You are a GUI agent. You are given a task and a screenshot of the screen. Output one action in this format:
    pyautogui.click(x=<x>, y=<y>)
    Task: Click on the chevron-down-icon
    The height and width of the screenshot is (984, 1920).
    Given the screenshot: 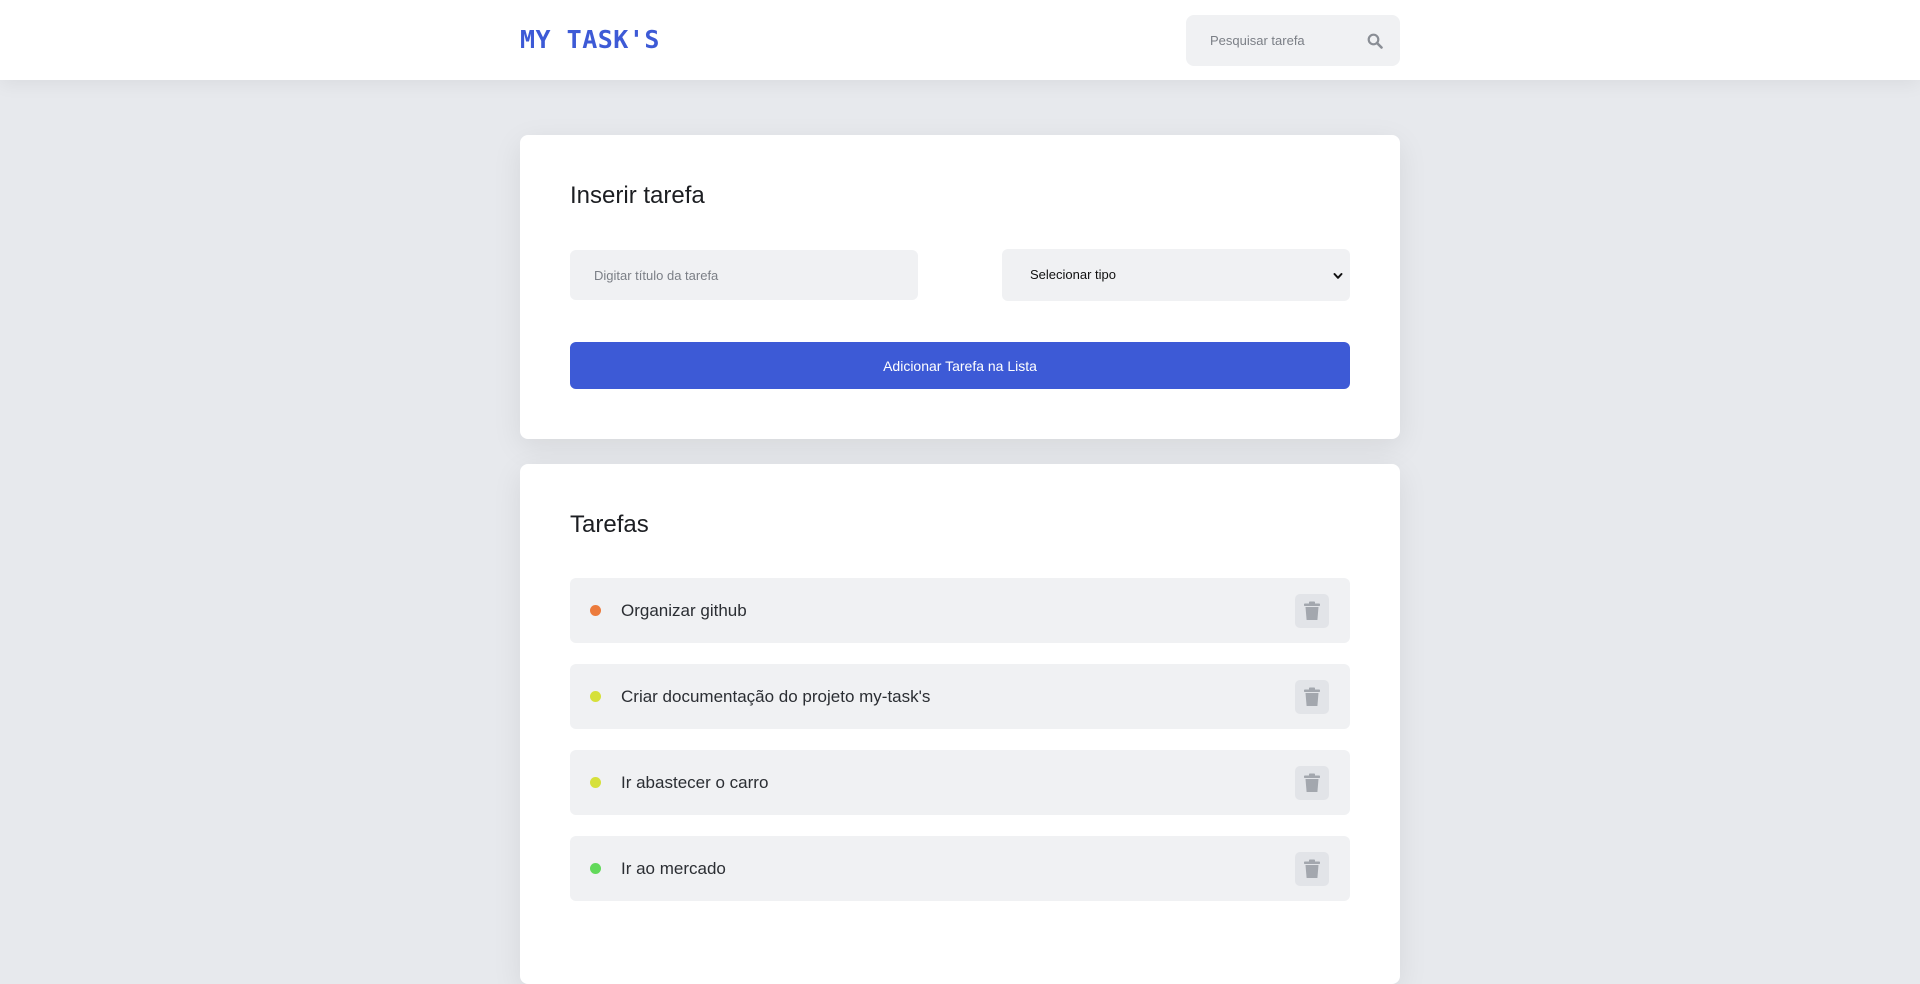 What is the action you would take?
    pyautogui.click(x=1338, y=275)
    